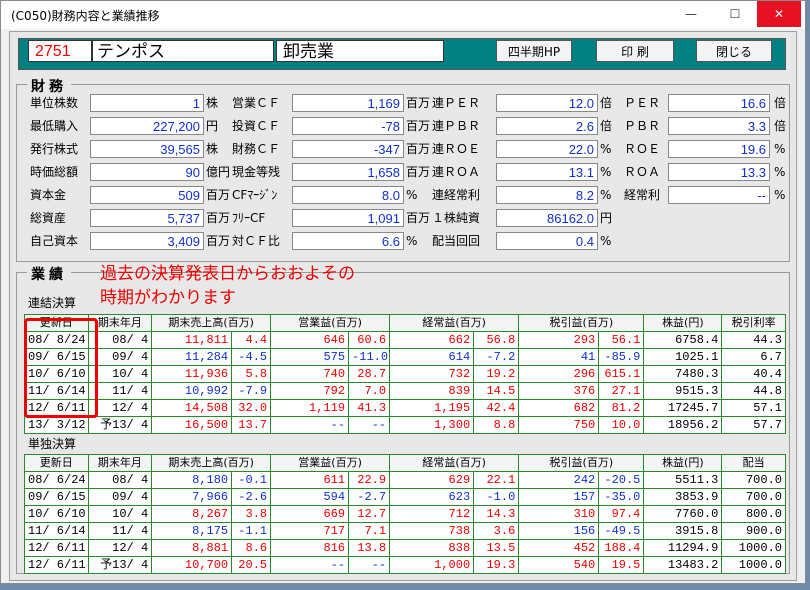  I want to click on finance-label: 現金等残, so click(256, 172).